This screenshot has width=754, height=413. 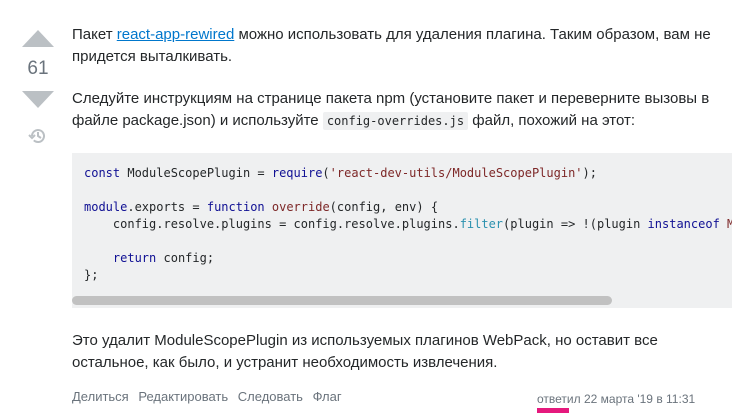 I want to click on scrollbar-thumb, so click(x=342, y=300).